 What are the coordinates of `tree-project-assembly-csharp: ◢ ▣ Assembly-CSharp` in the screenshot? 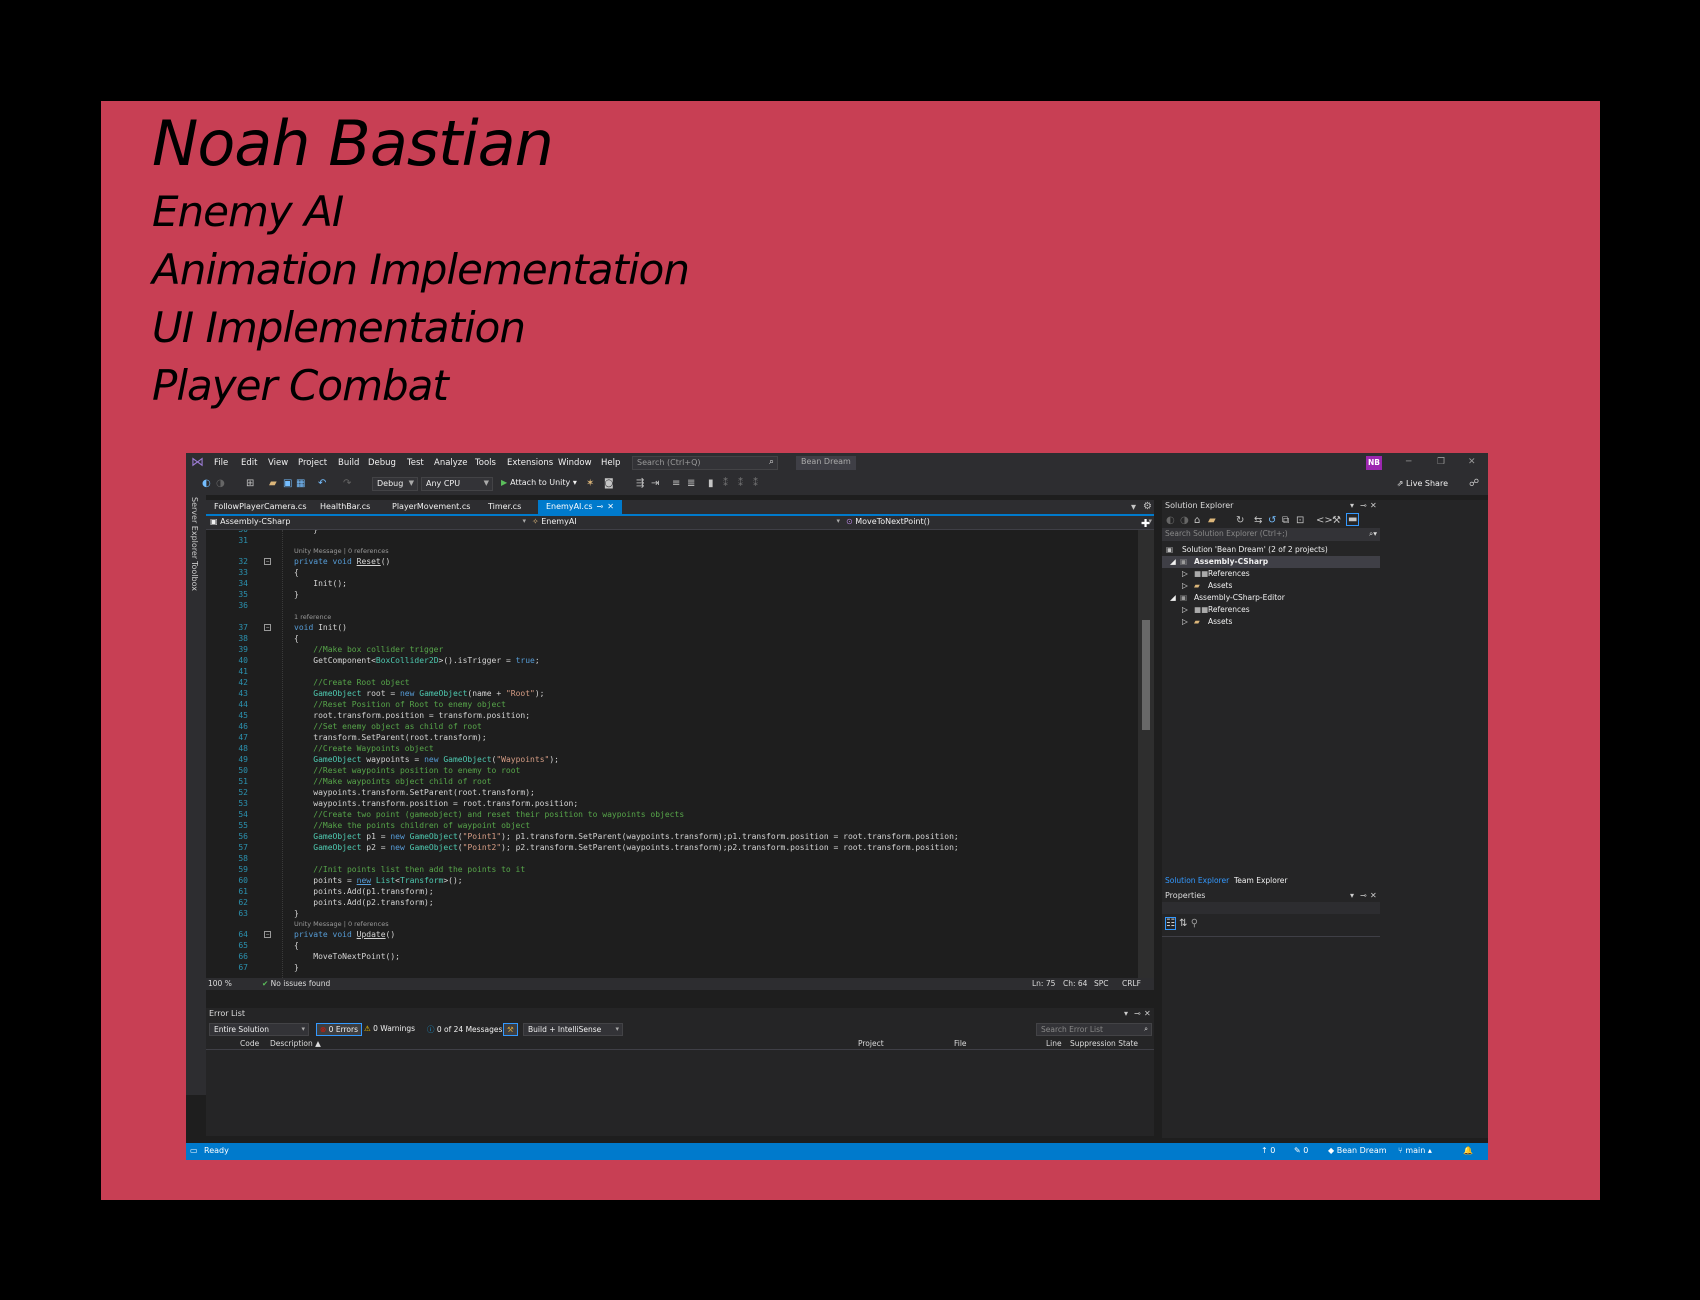 It's located at (1271, 562).